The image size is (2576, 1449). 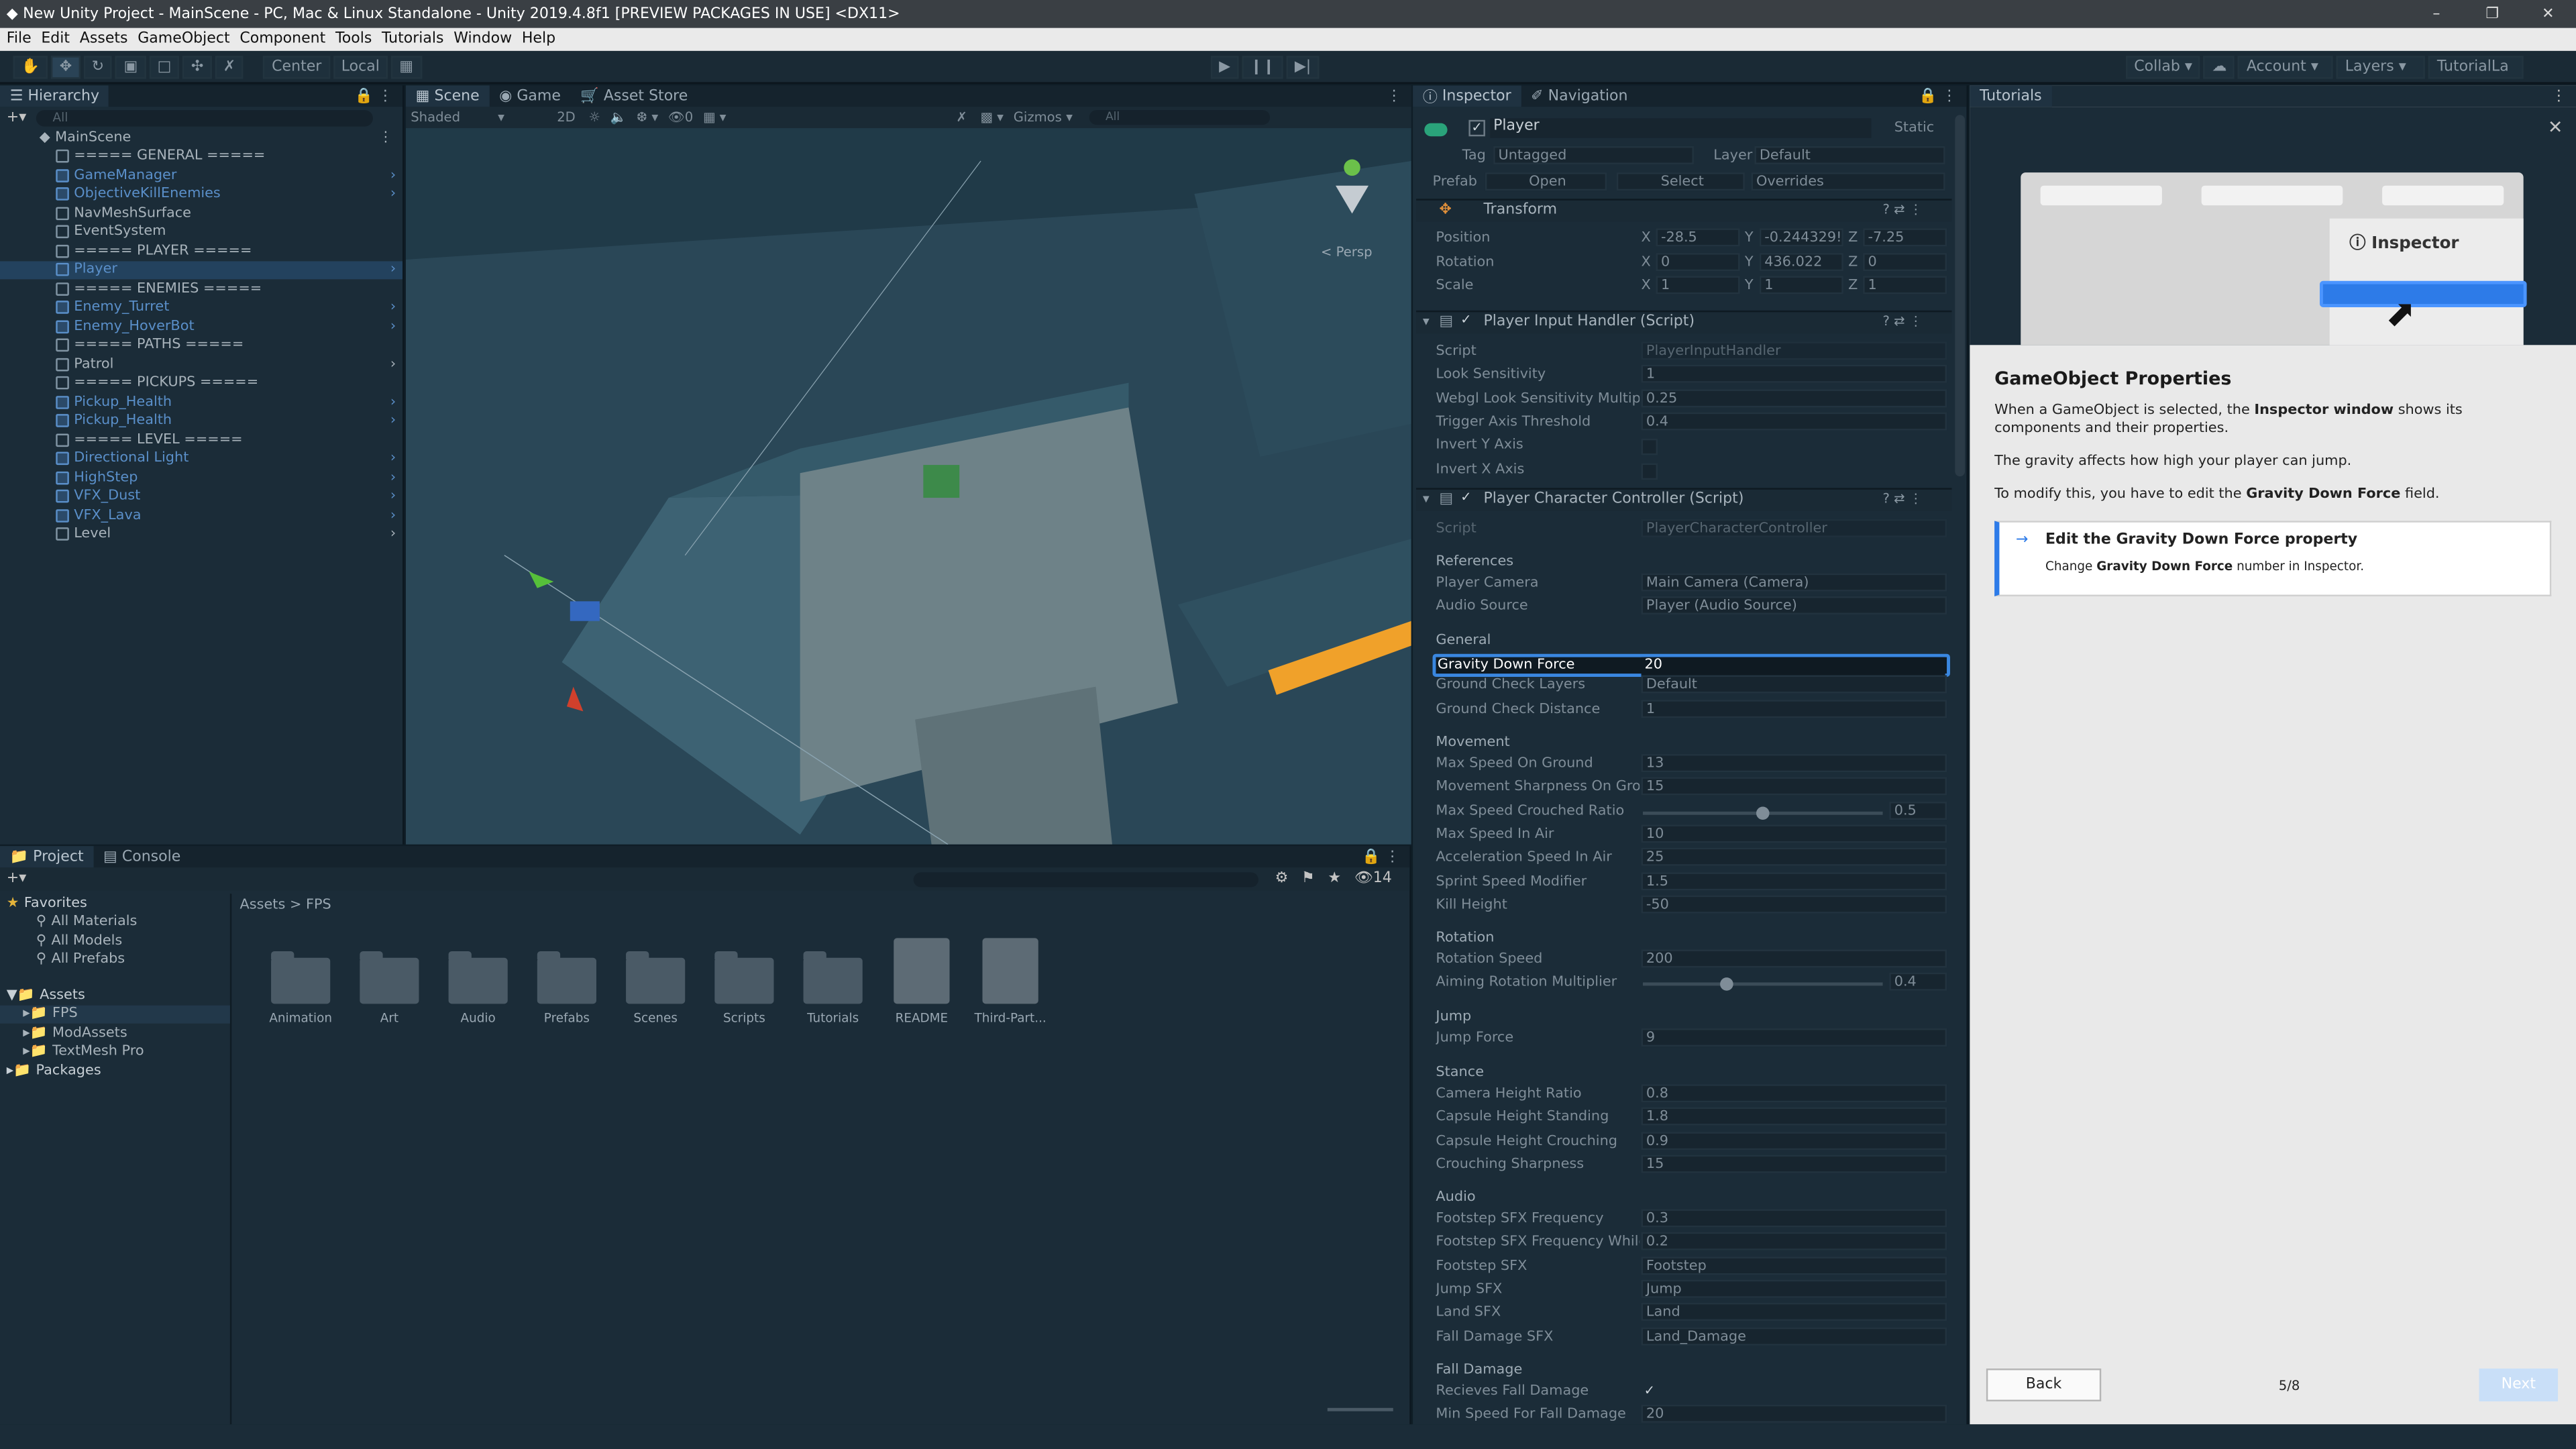 What do you see at coordinates (201, 515) in the screenshot?
I see `hierarchy-item: VFX_Lava ›` at bounding box center [201, 515].